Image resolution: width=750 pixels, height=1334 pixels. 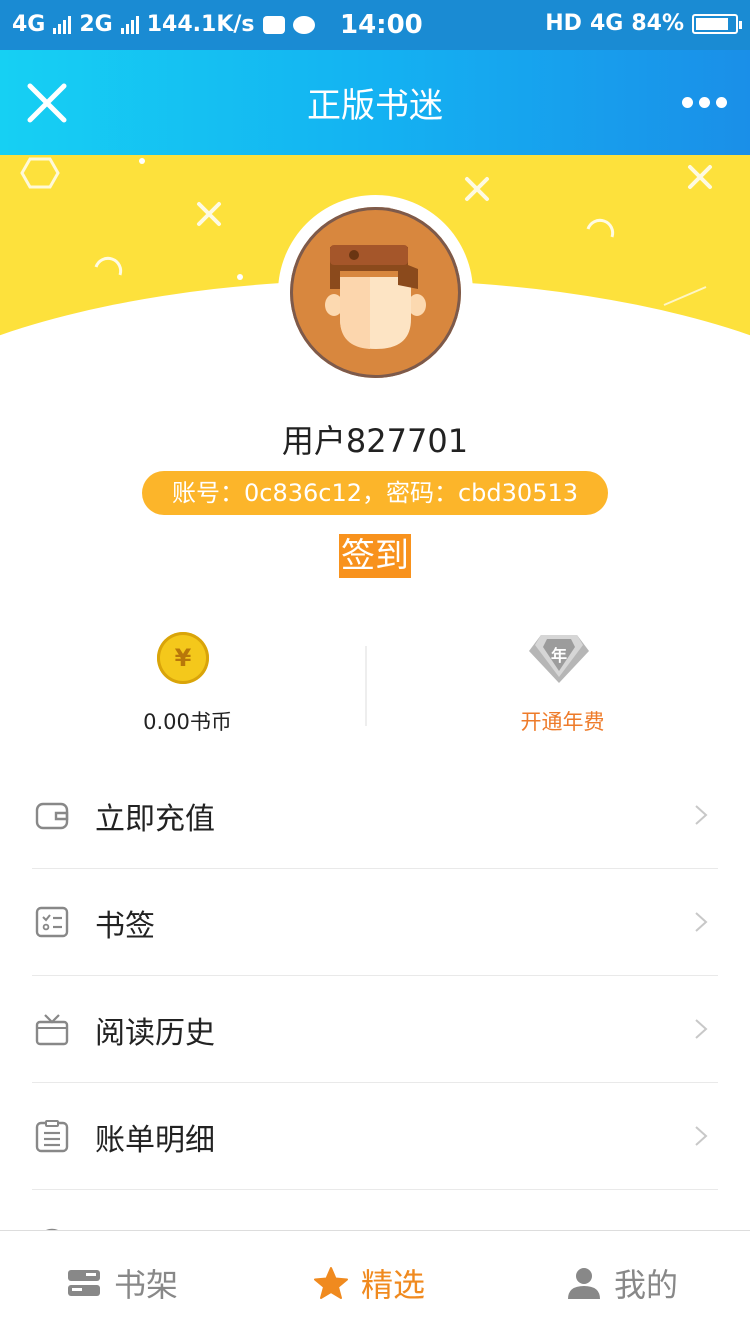 What do you see at coordinates (52, 922) in the screenshot?
I see `bookmark-list-icon` at bounding box center [52, 922].